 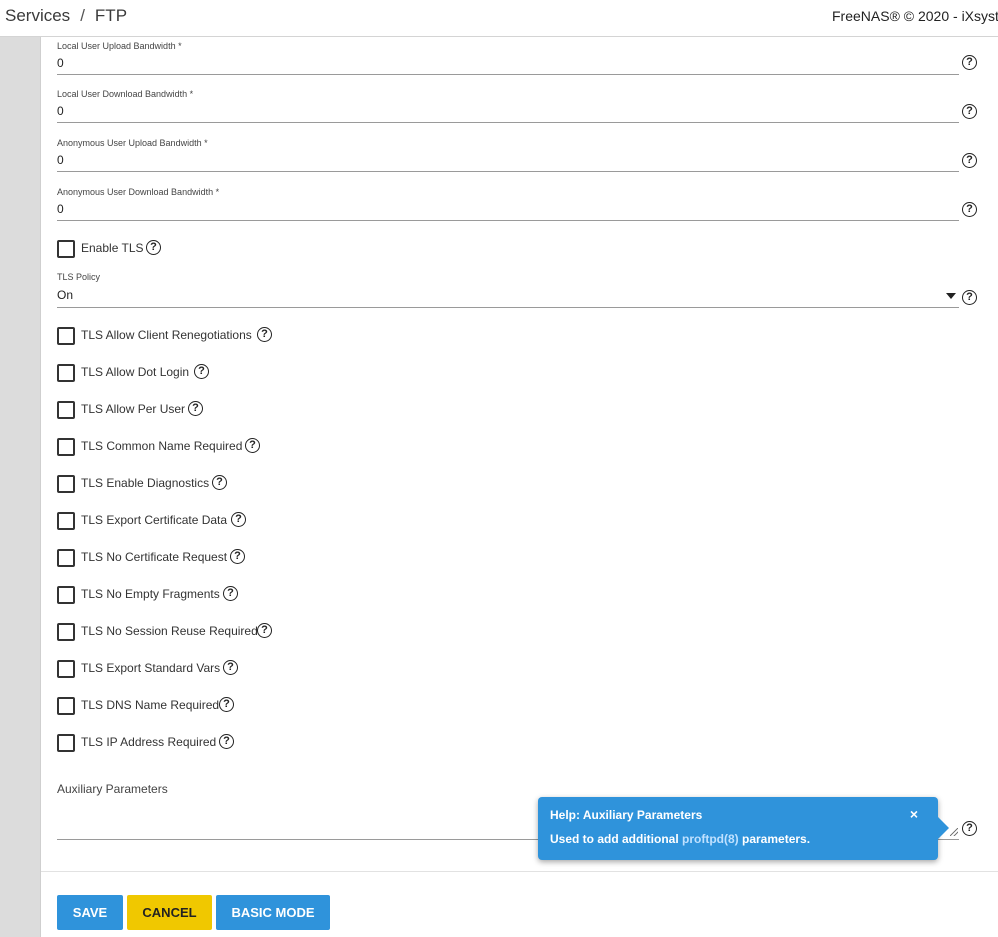 I want to click on checkbox-label: TLS Export Standard Vars, so click(x=151, y=668).